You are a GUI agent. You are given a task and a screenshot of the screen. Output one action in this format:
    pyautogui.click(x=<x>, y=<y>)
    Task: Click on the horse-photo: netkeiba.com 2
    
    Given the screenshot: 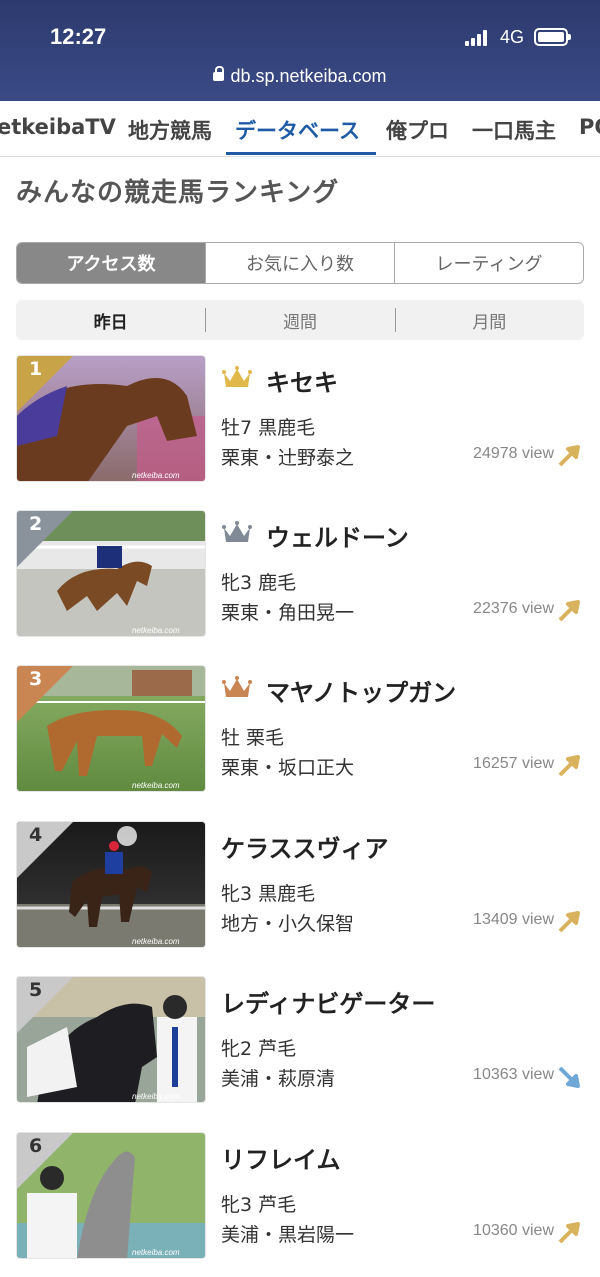 What is the action you would take?
    pyautogui.click(x=111, y=573)
    